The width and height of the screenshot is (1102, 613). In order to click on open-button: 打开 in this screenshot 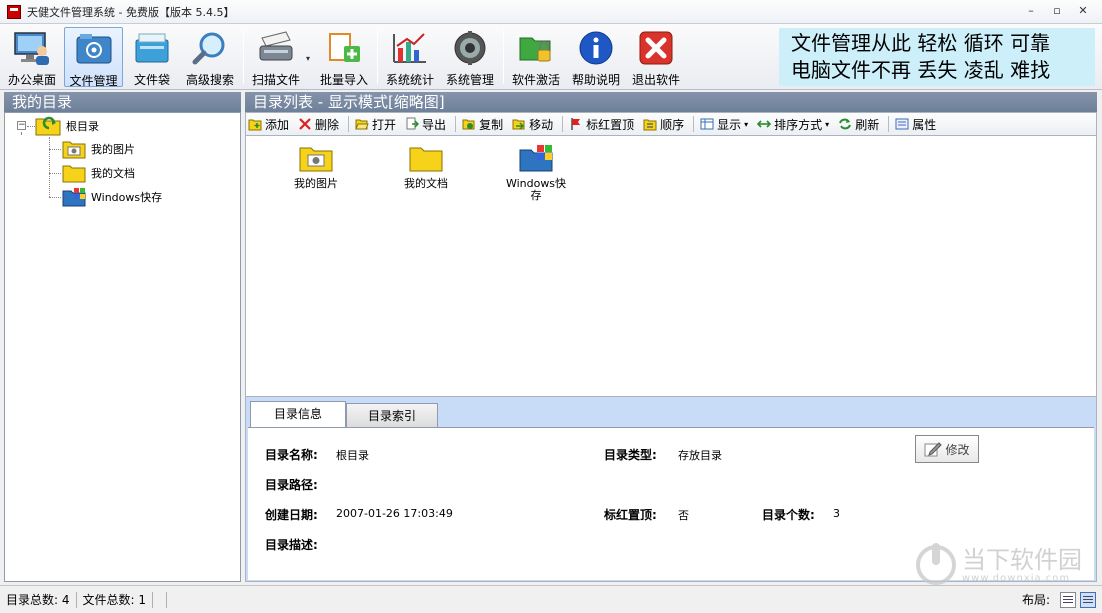, I will do `click(375, 124)`.